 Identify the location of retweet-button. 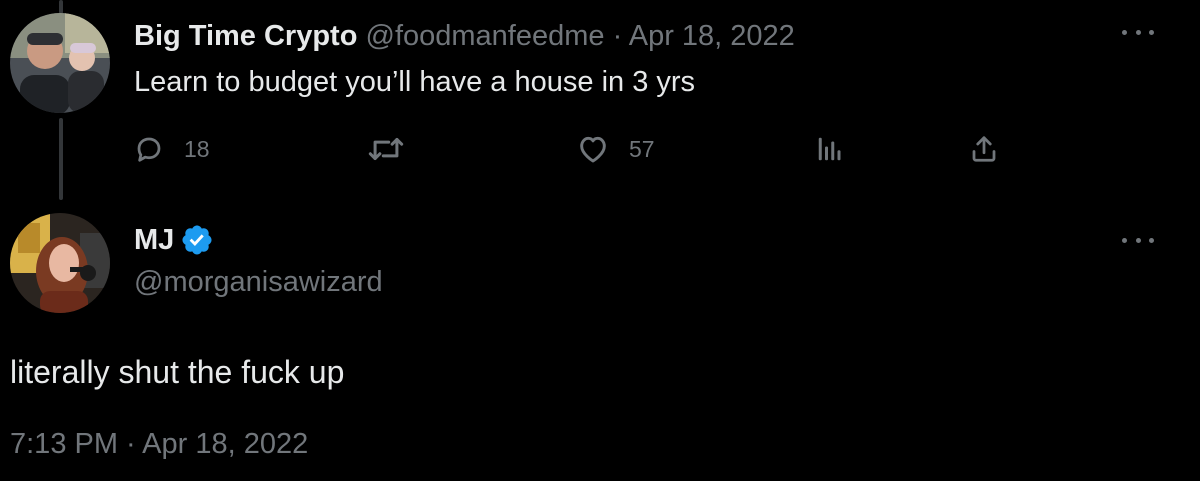
(396, 149).